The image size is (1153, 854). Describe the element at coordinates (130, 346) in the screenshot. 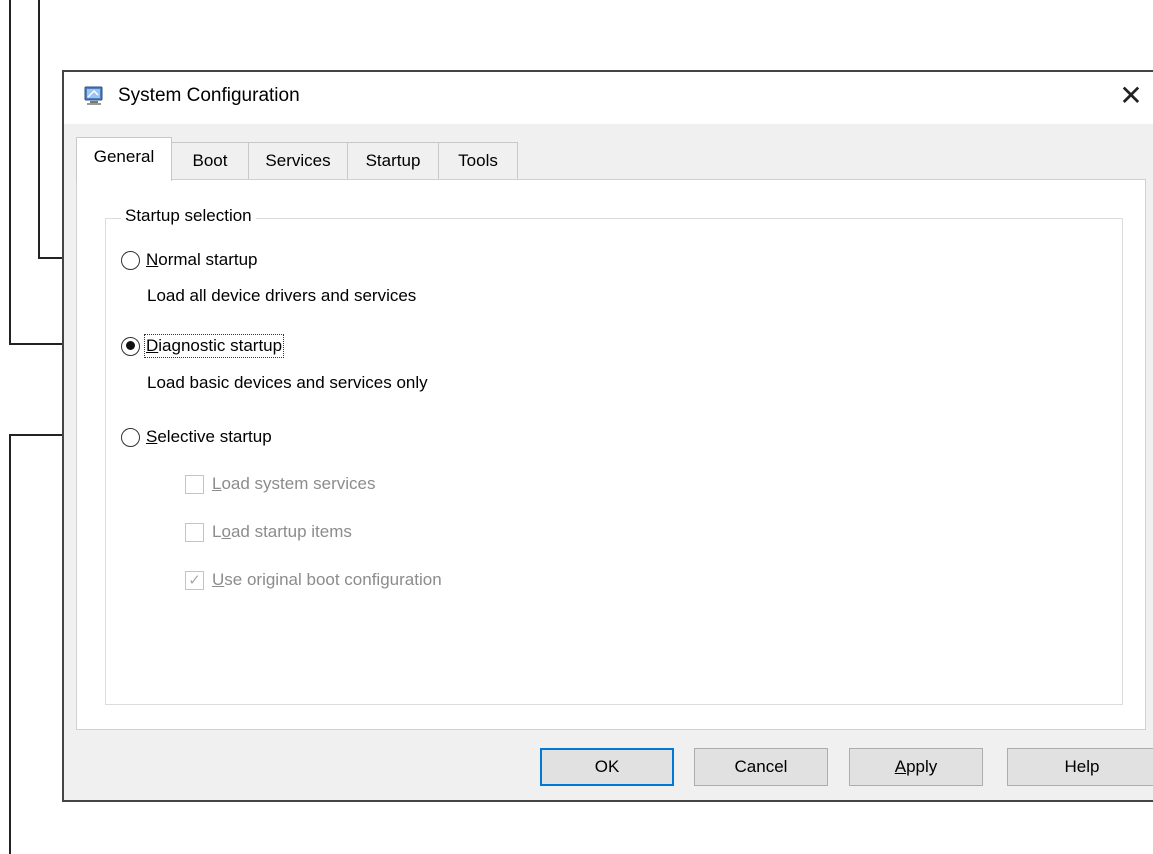

I see `radio-circle-checked` at that location.